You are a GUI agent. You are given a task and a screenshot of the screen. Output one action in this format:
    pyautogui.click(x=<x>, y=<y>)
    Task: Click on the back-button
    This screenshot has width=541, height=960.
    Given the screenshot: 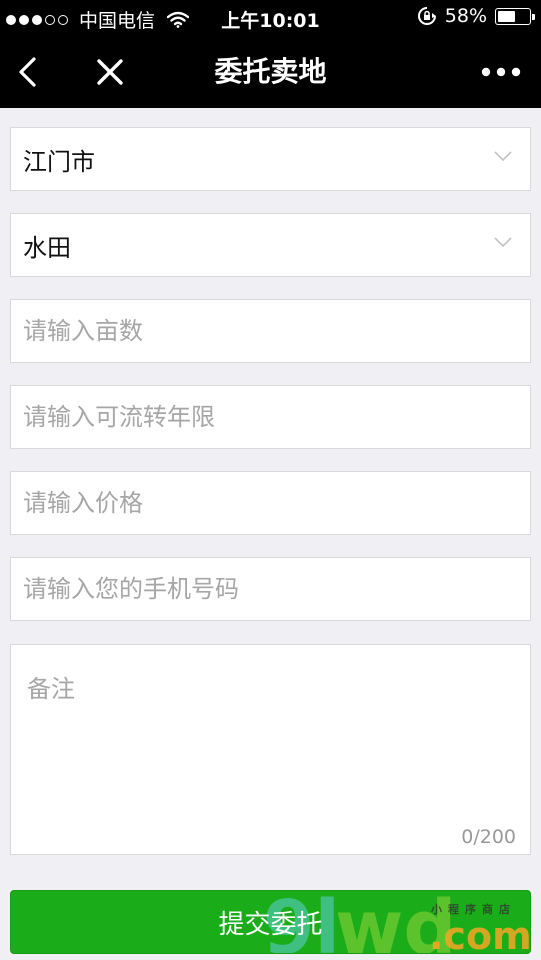 What is the action you would take?
    pyautogui.click(x=28, y=72)
    